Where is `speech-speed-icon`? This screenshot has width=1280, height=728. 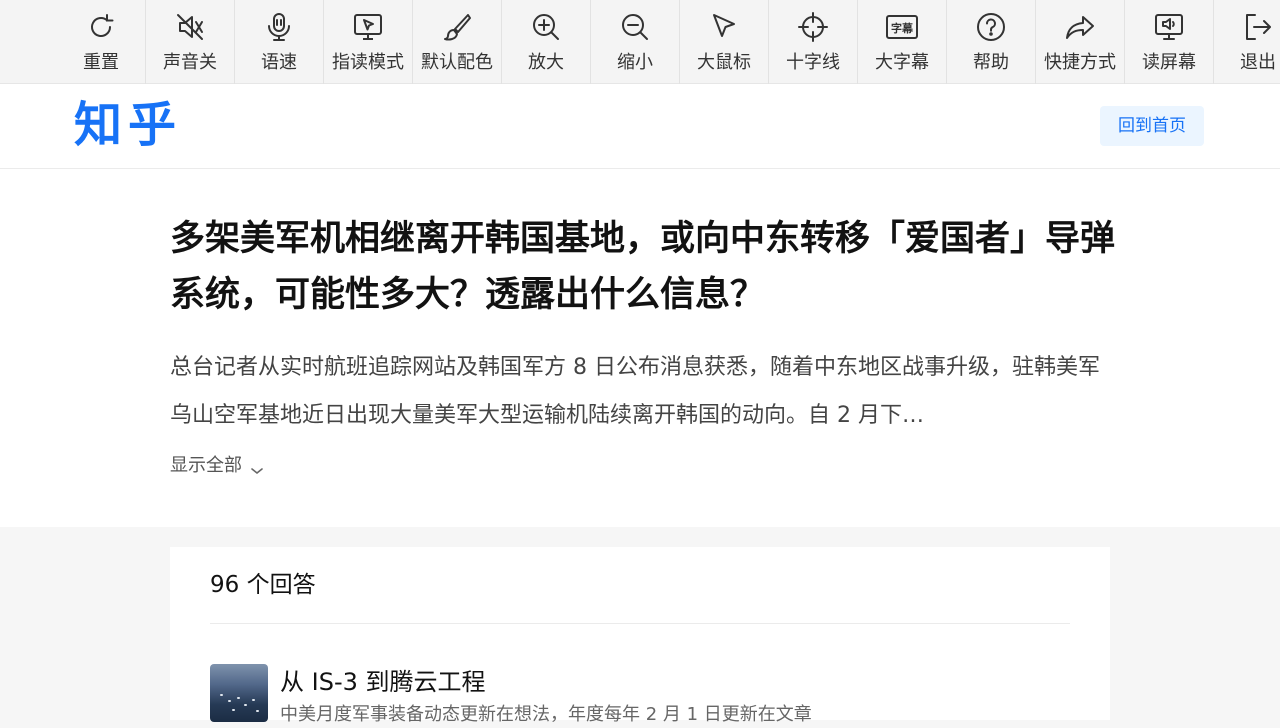
speech-speed-icon is located at coordinates (279, 27).